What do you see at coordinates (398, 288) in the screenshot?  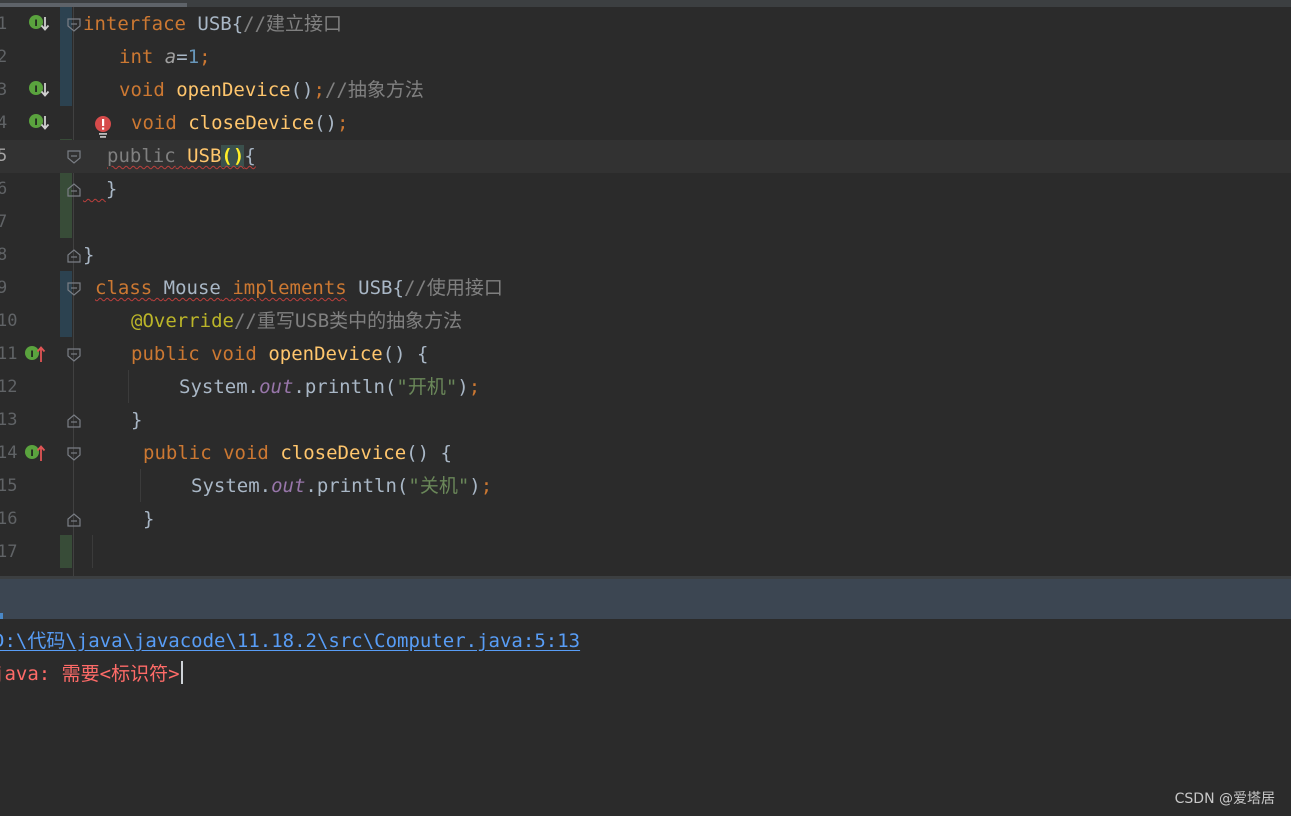 I see `brace: {` at bounding box center [398, 288].